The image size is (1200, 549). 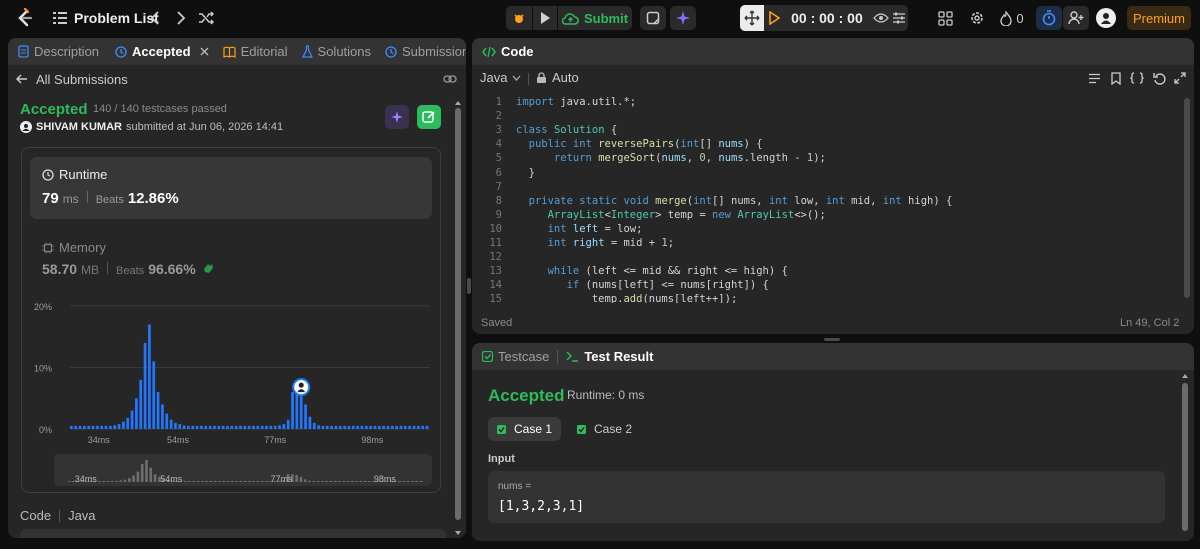 I want to click on back-to-submissions: All Submissions, so click(x=72, y=79).